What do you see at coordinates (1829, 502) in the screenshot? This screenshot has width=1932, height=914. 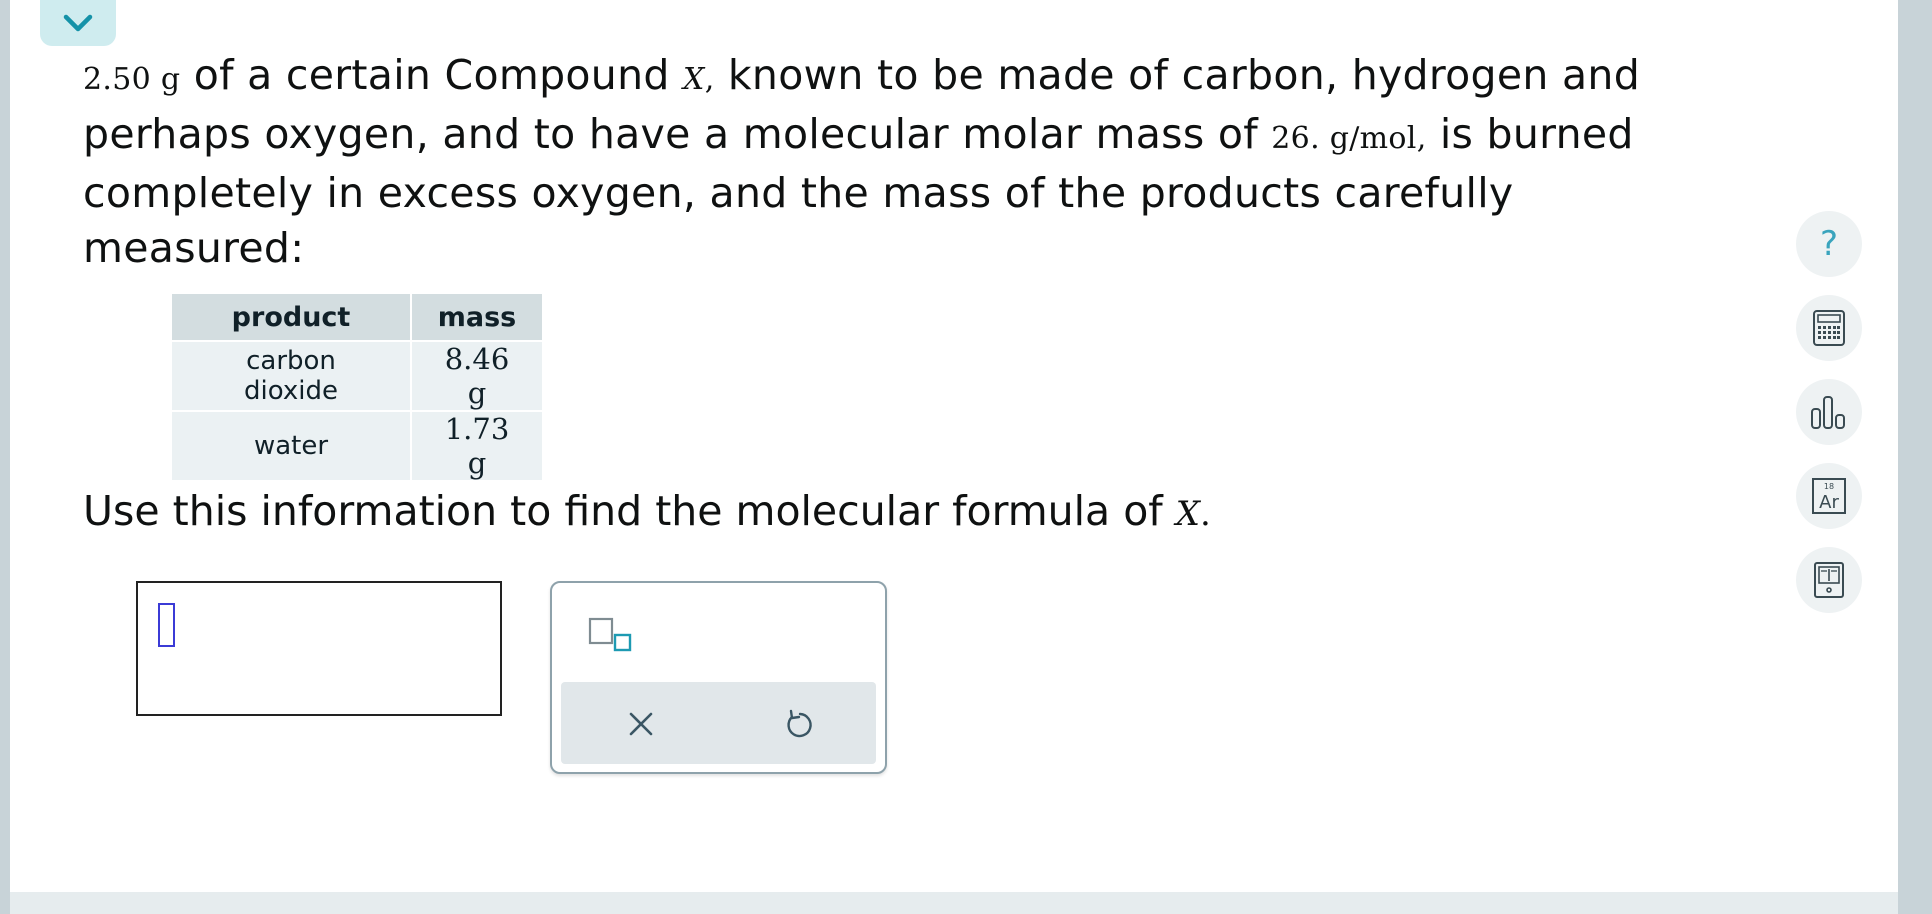 I see `svg-text: Ar` at bounding box center [1829, 502].